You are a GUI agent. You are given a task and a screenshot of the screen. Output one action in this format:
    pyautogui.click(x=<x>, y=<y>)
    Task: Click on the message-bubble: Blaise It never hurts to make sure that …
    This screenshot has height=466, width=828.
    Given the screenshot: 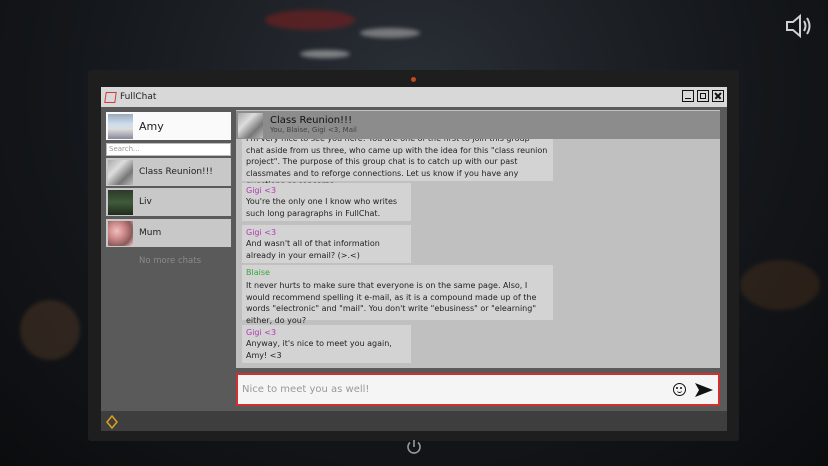 What is the action you would take?
    pyautogui.click(x=397, y=295)
    